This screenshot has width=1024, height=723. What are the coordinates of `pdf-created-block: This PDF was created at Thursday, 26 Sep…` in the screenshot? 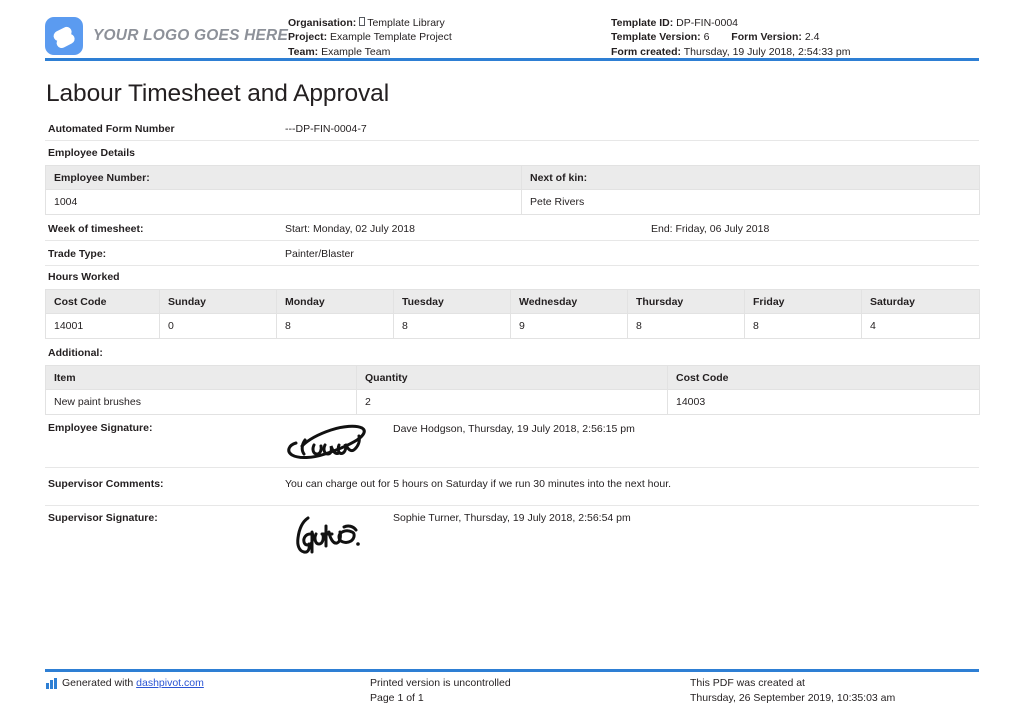 It's located at (792, 691).